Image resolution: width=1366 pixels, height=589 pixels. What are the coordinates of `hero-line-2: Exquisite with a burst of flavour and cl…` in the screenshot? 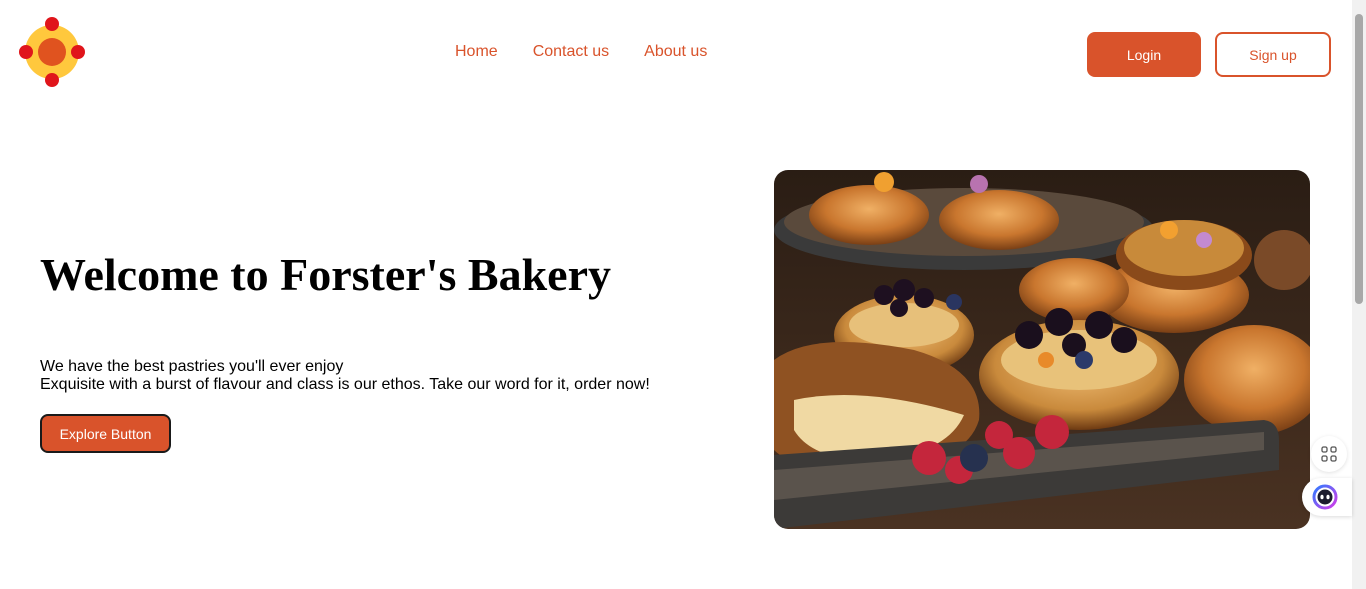 It's located at (345, 384).